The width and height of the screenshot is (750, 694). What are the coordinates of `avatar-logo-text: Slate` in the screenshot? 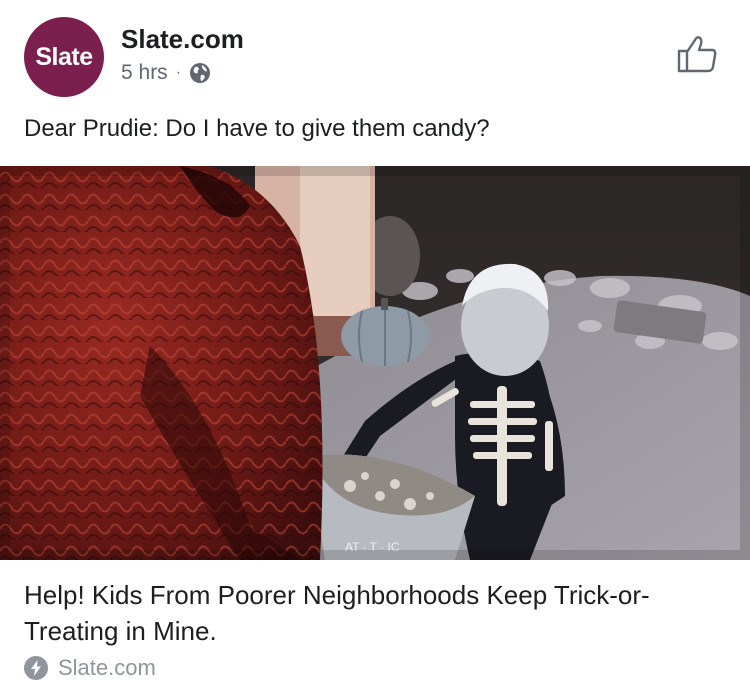 It's located at (64, 56).